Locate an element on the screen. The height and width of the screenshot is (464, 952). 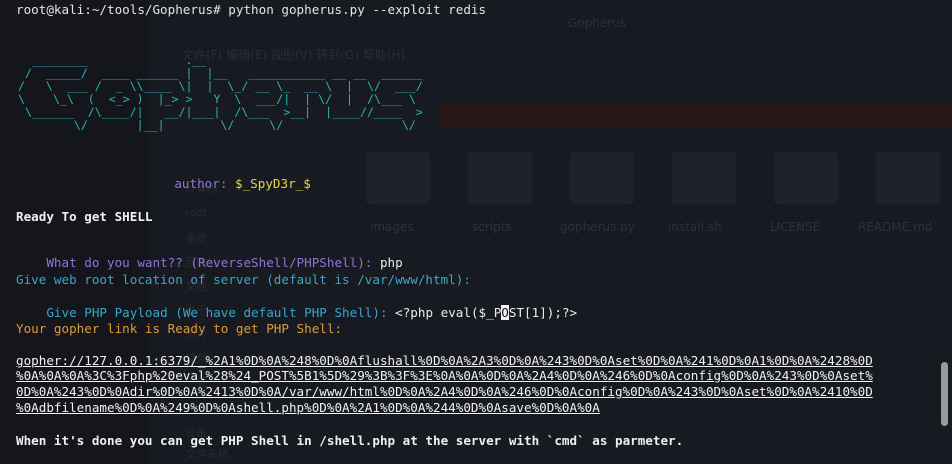
text-cursor: O is located at coordinates (505, 312).